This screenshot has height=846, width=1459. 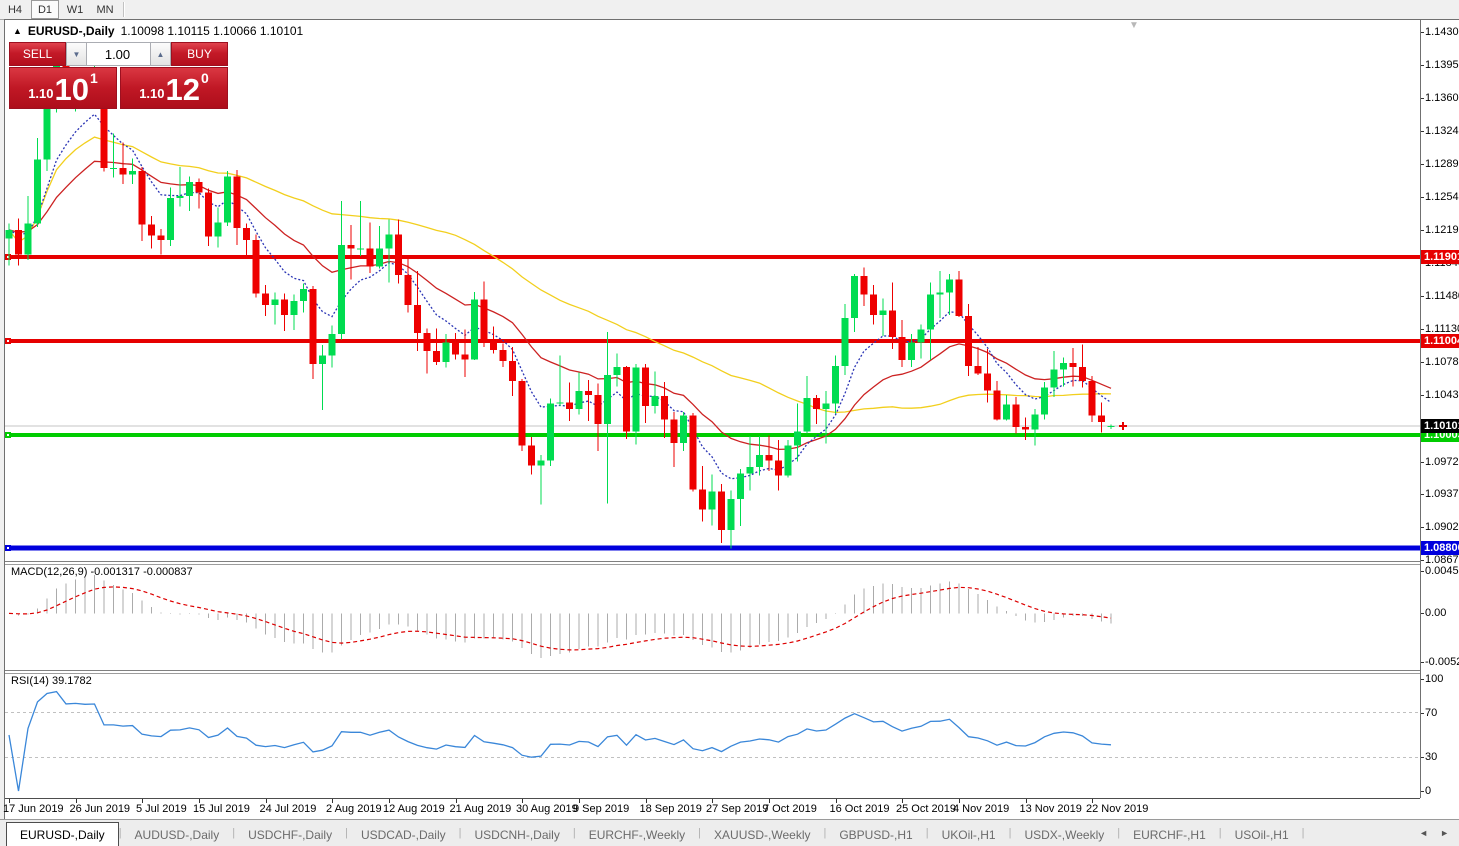 I want to click on date-axis-label: 9 Sep 2019, so click(x=601, y=809).